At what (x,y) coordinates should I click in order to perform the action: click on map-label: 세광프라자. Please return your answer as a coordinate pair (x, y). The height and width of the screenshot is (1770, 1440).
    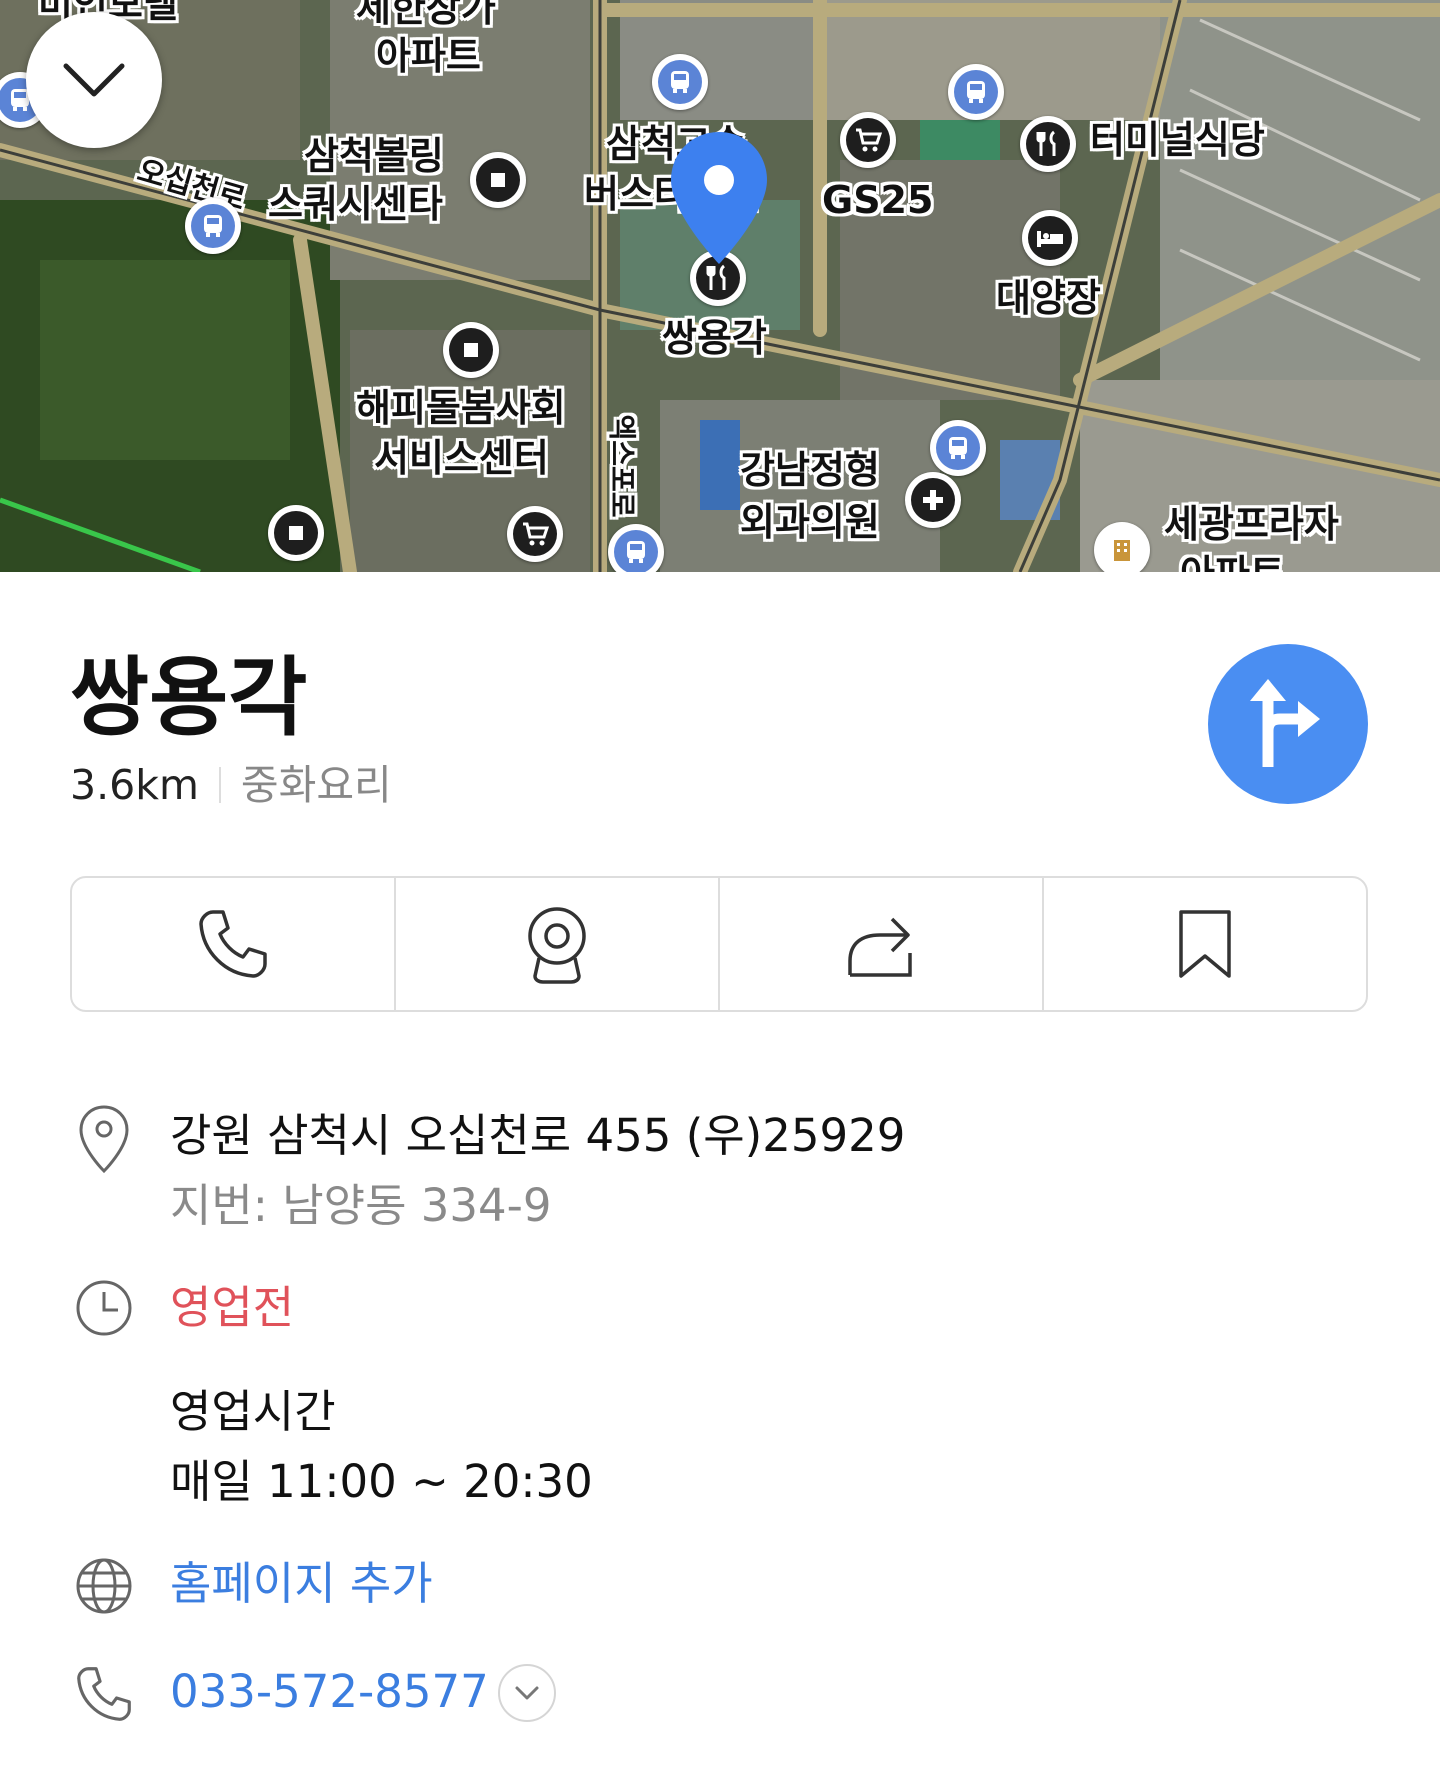
    Looking at the image, I should click on (1251, 524).